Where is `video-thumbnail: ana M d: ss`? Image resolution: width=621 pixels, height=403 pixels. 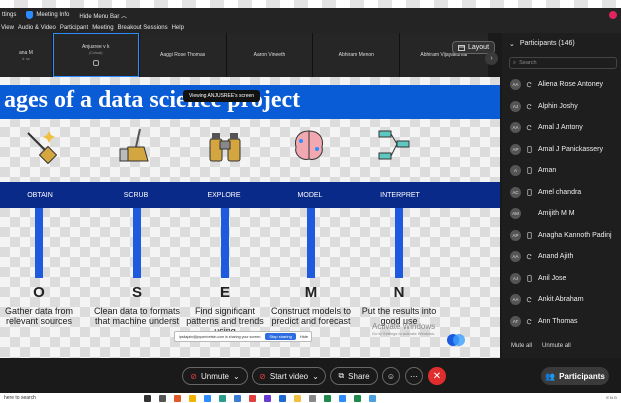 video-thumbnail: ana M d: ss is located at coordinates (26, 55).